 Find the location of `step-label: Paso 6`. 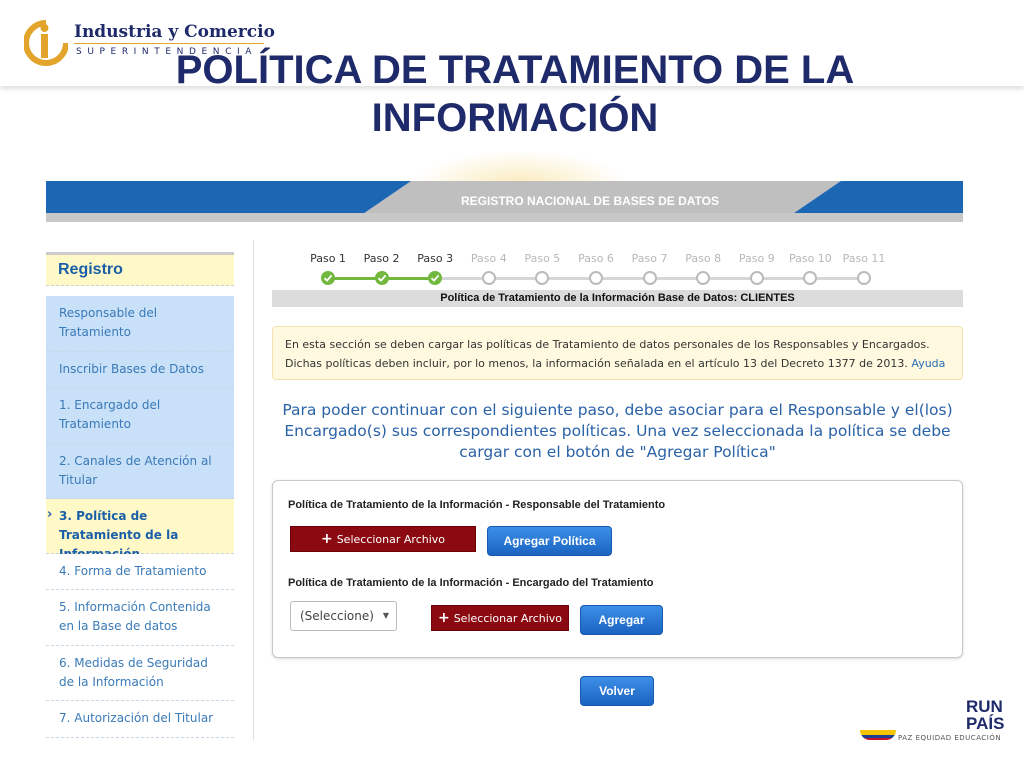

step-label: Paso 6 is located at coordinates (596, 258).